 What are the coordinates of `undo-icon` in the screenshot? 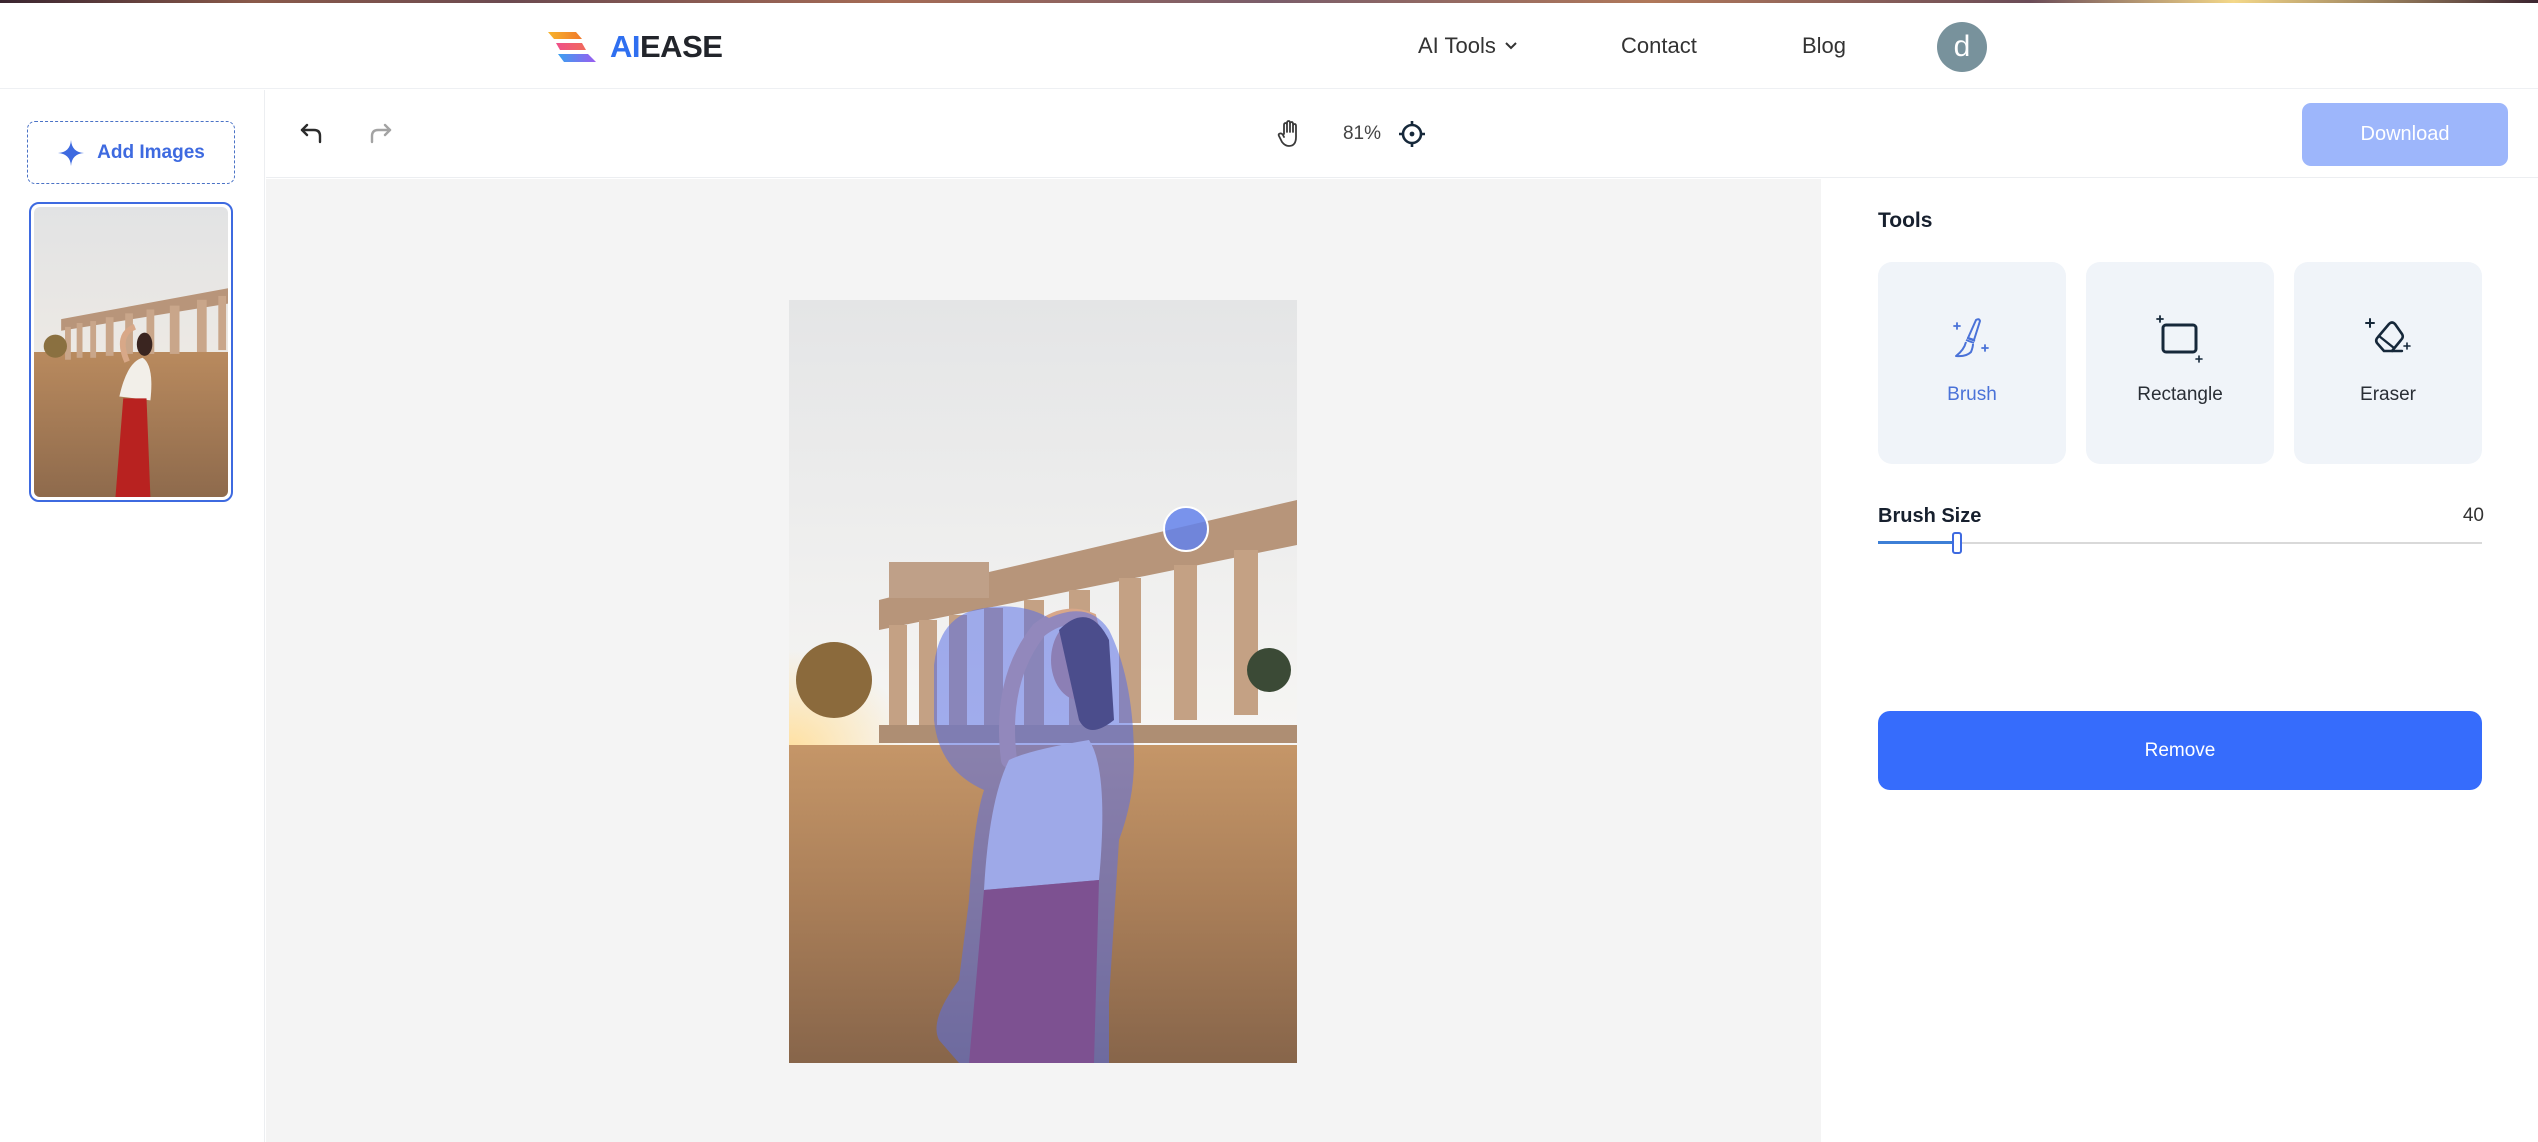 It's located at (311, 133).